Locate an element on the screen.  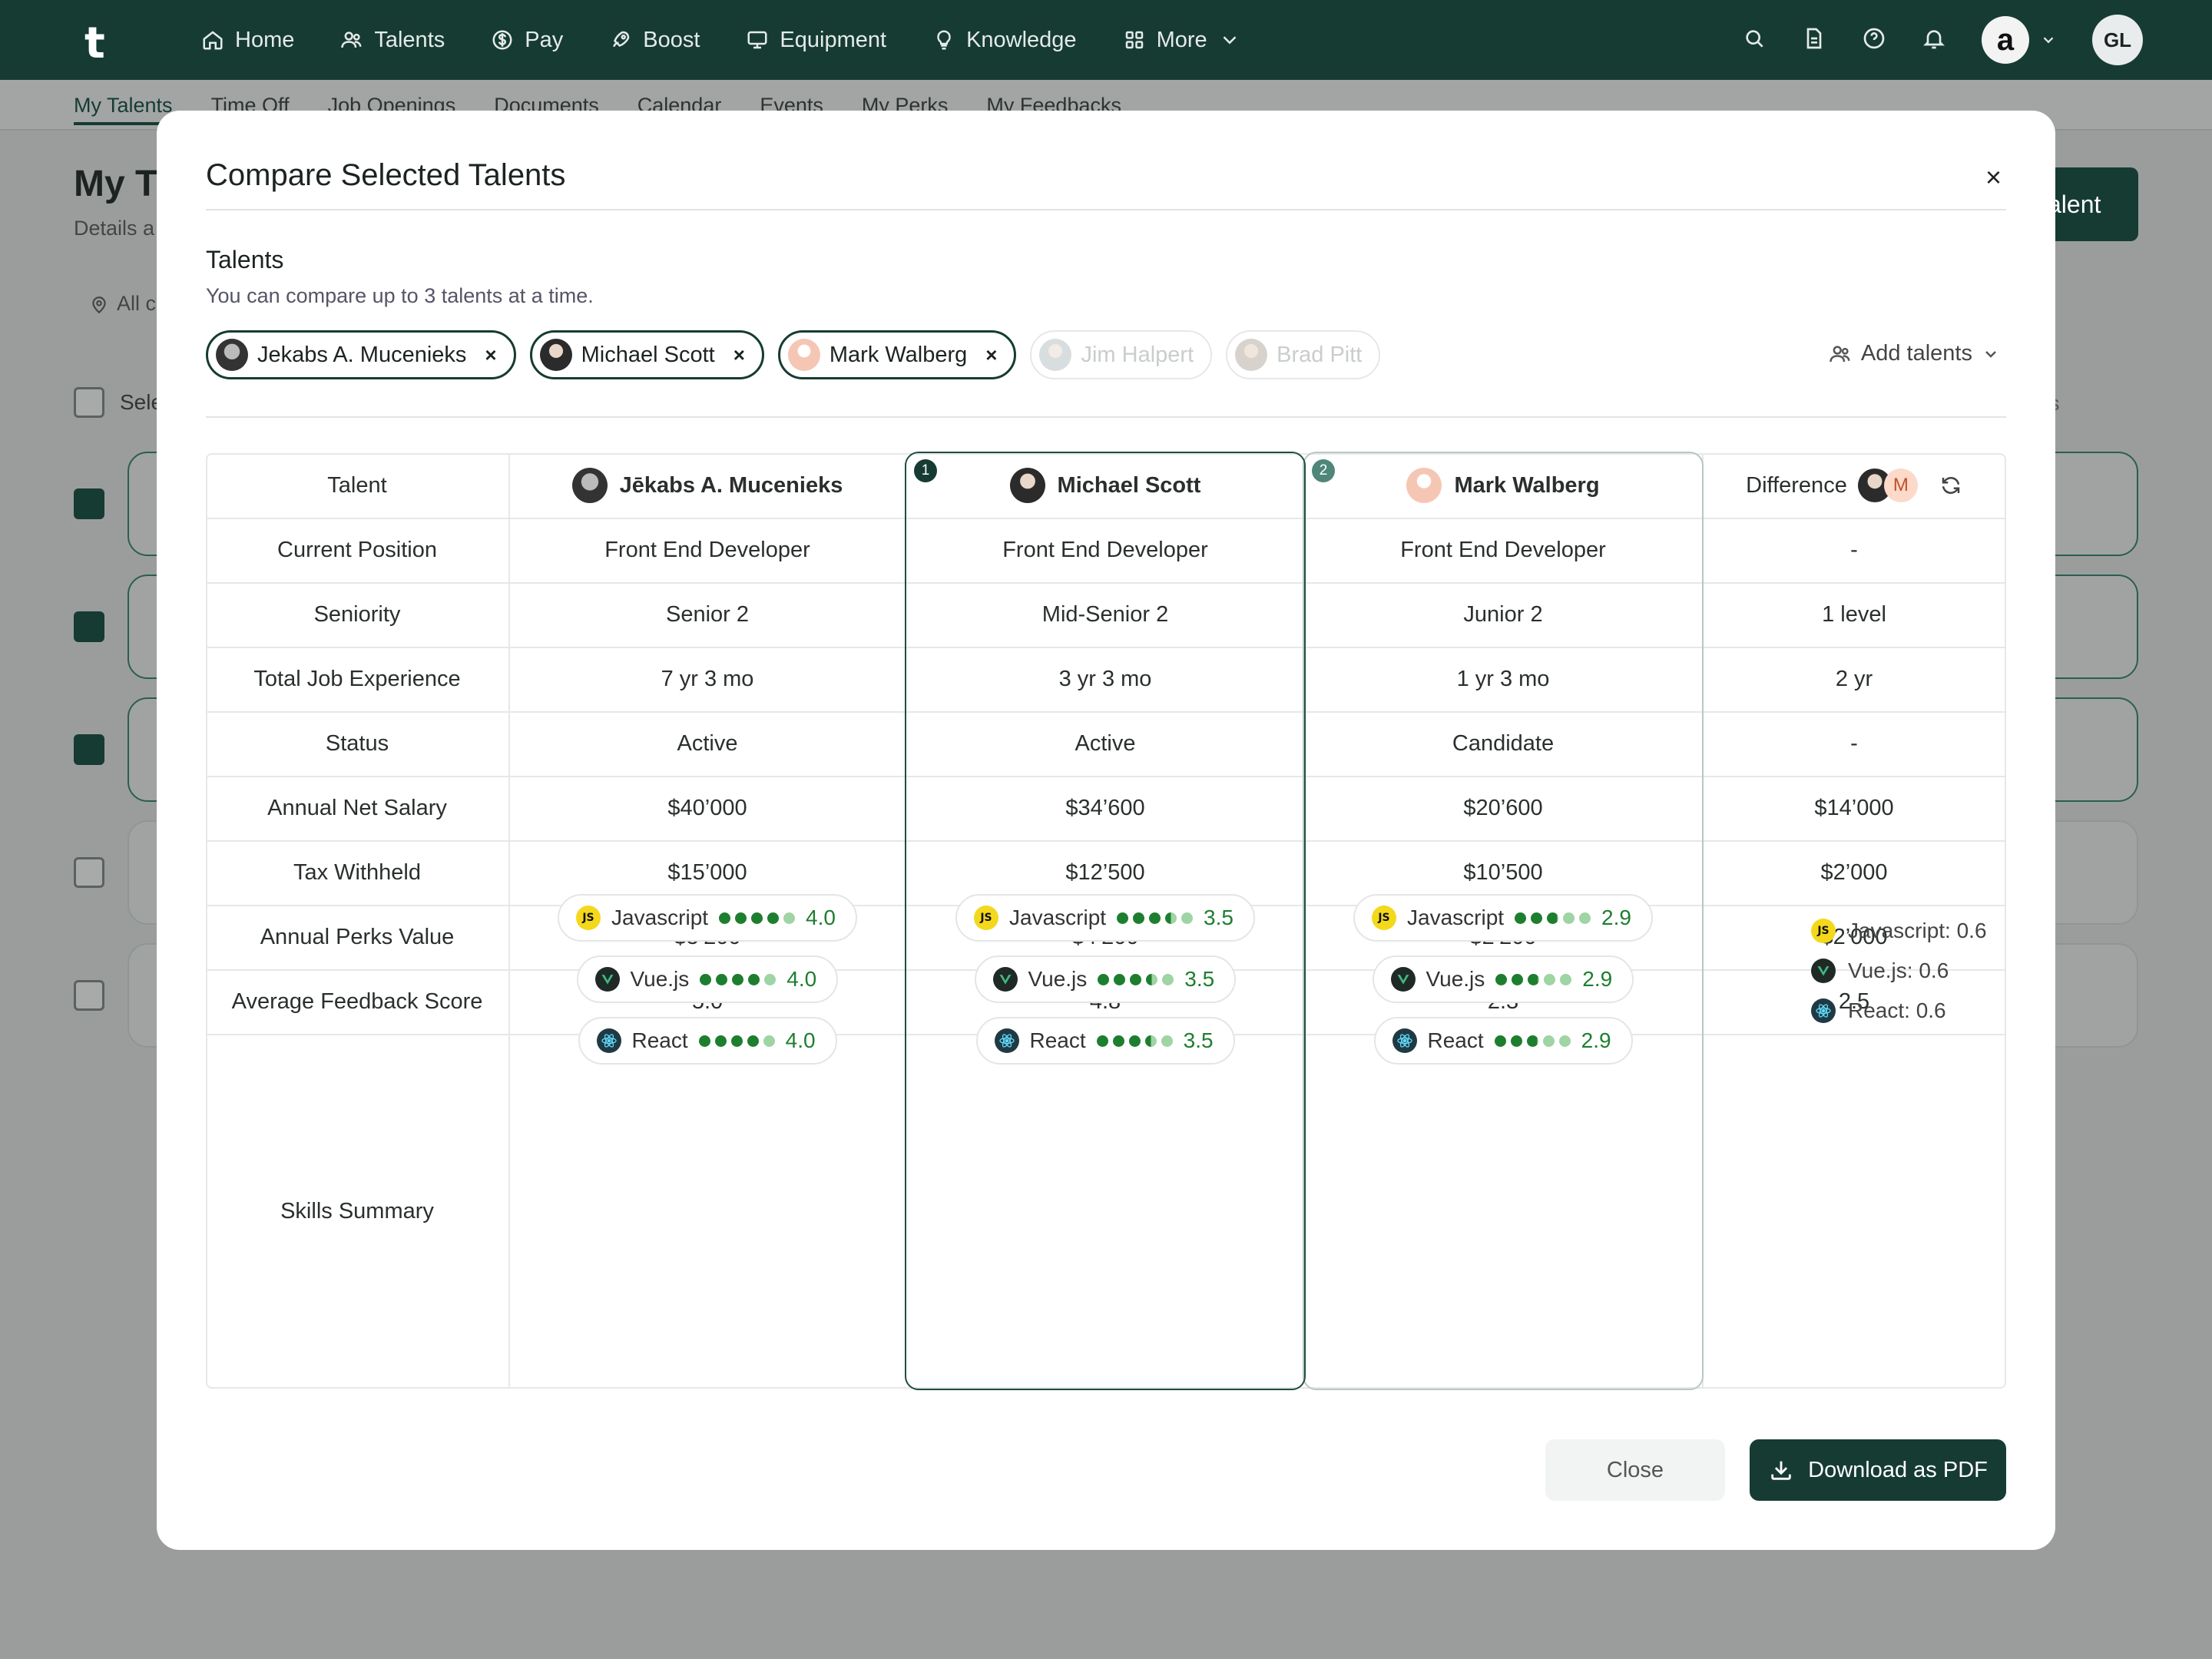
talent-chip-label: Brad Pitt is located at coordinates (1320, 355).